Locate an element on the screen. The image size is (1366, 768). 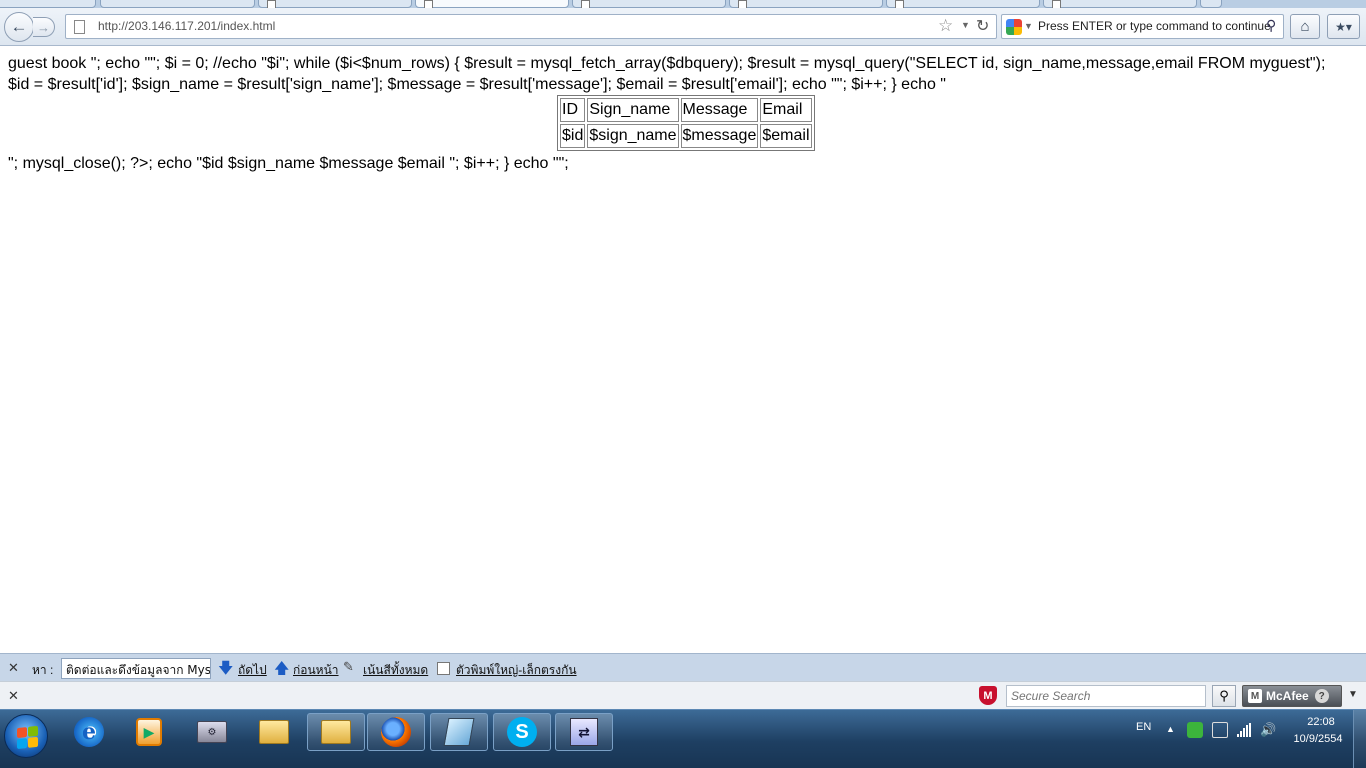
show-hidden-icons-icon: ▲ is located at coordinates (1170, 729).